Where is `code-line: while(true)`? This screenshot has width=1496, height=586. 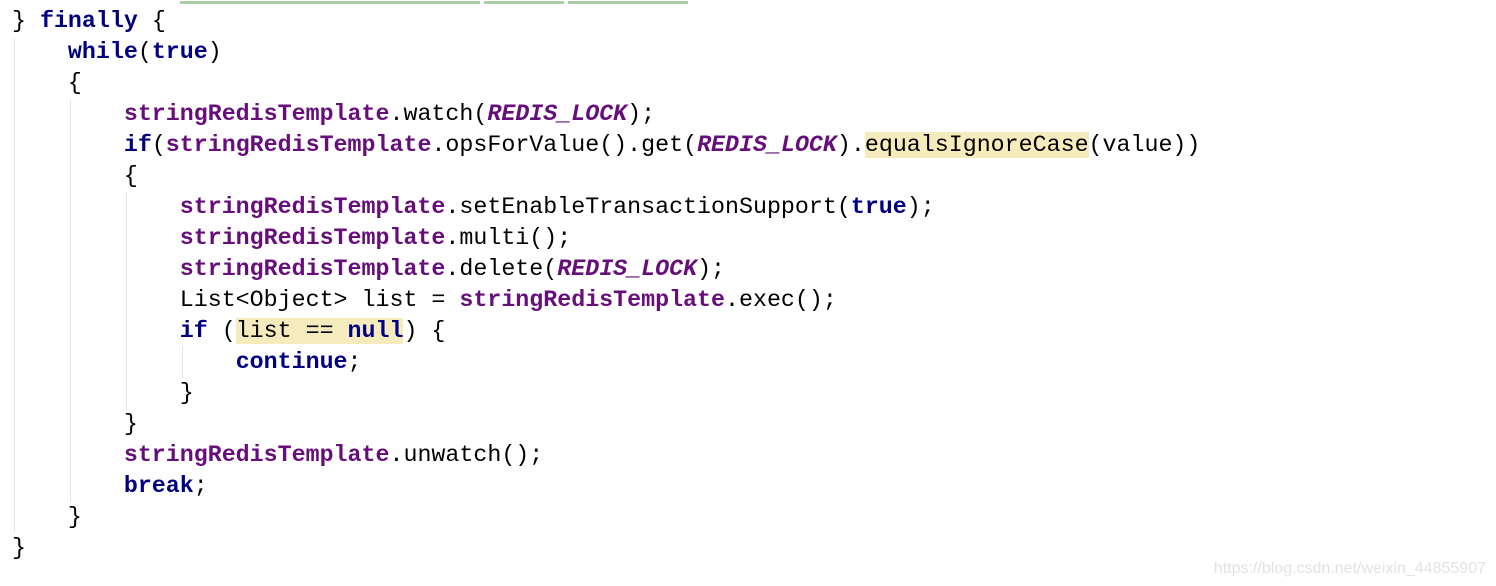
code-line: while(true) is located at coordinates (606, 52).